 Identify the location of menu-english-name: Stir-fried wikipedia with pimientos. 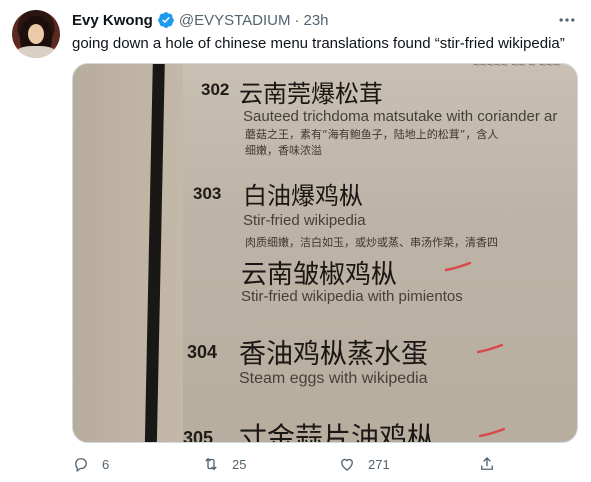
(352, 296).